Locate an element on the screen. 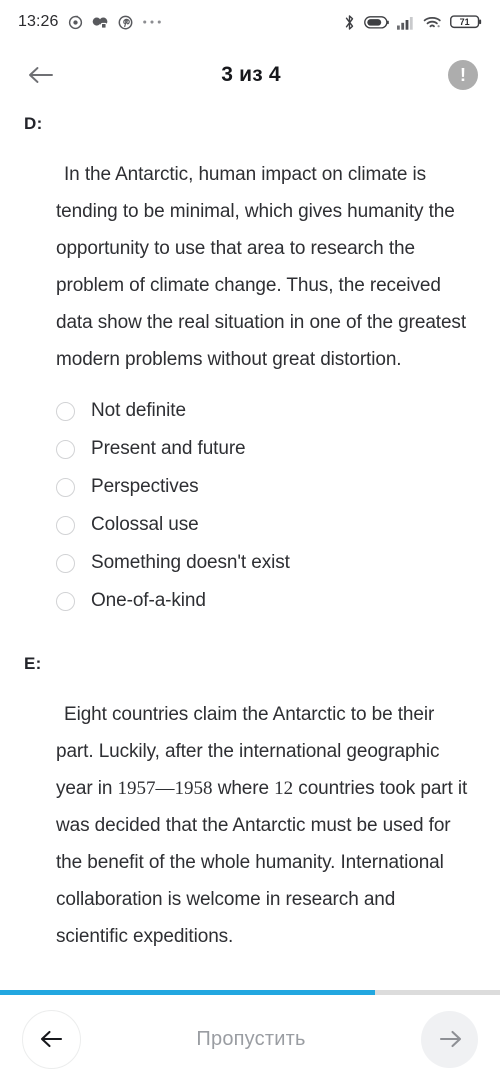 This screenshot has width=500, height=1083. status-bar-right: 71 is located at coordinates (412, 22).